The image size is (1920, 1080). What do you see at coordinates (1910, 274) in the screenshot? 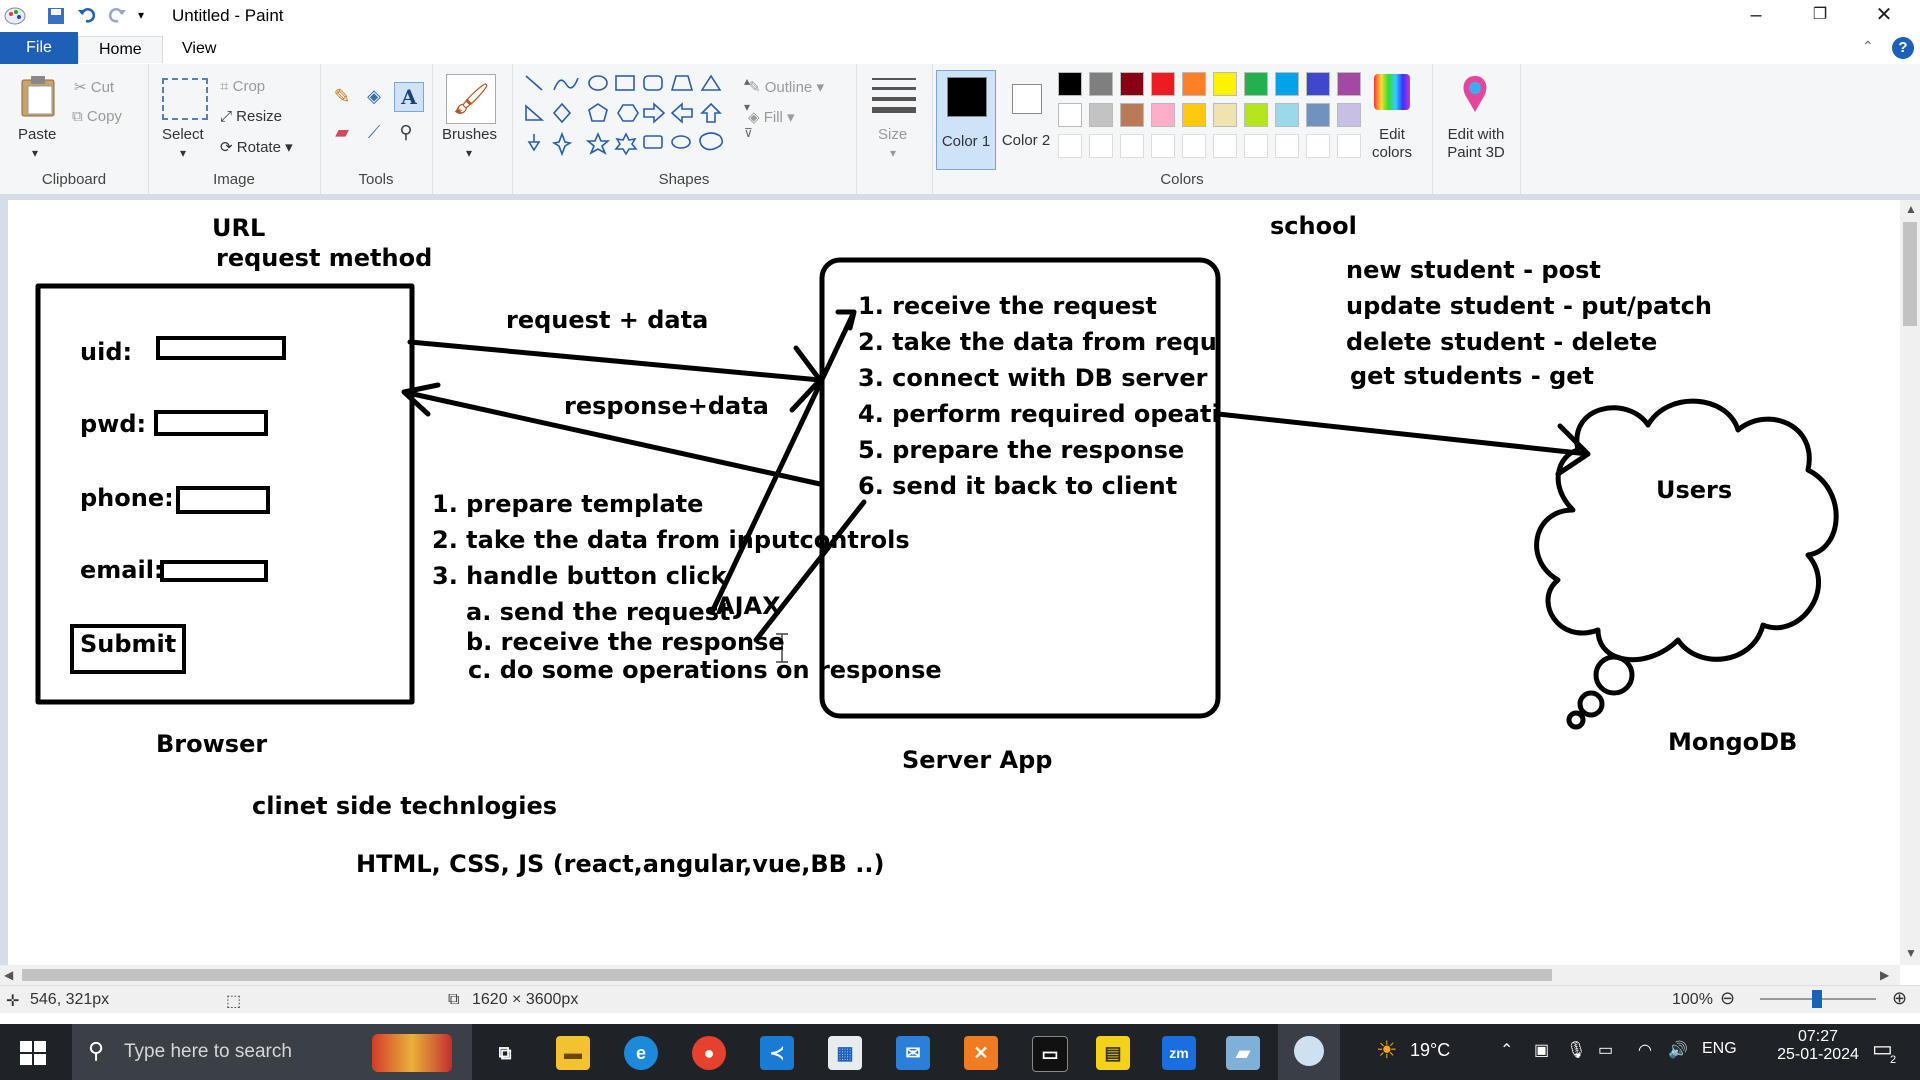
I see `vertical-scroll-thumb` at bounding box center [1910, 274].